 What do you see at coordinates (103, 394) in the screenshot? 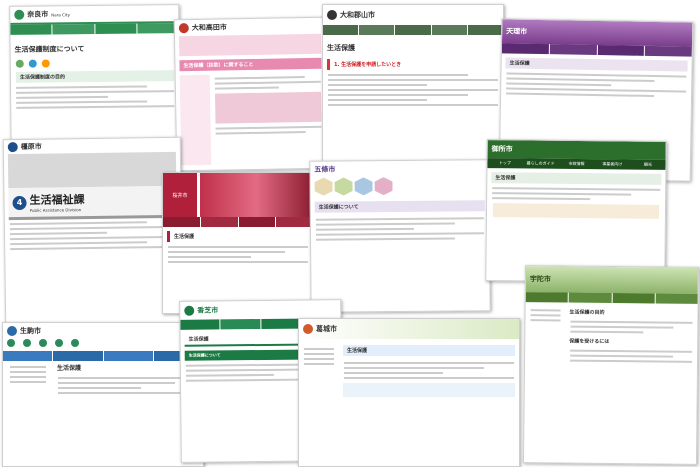
I see `screenshot-ikoma: 生駒市 生活保護` at bounding box center [103, 394].